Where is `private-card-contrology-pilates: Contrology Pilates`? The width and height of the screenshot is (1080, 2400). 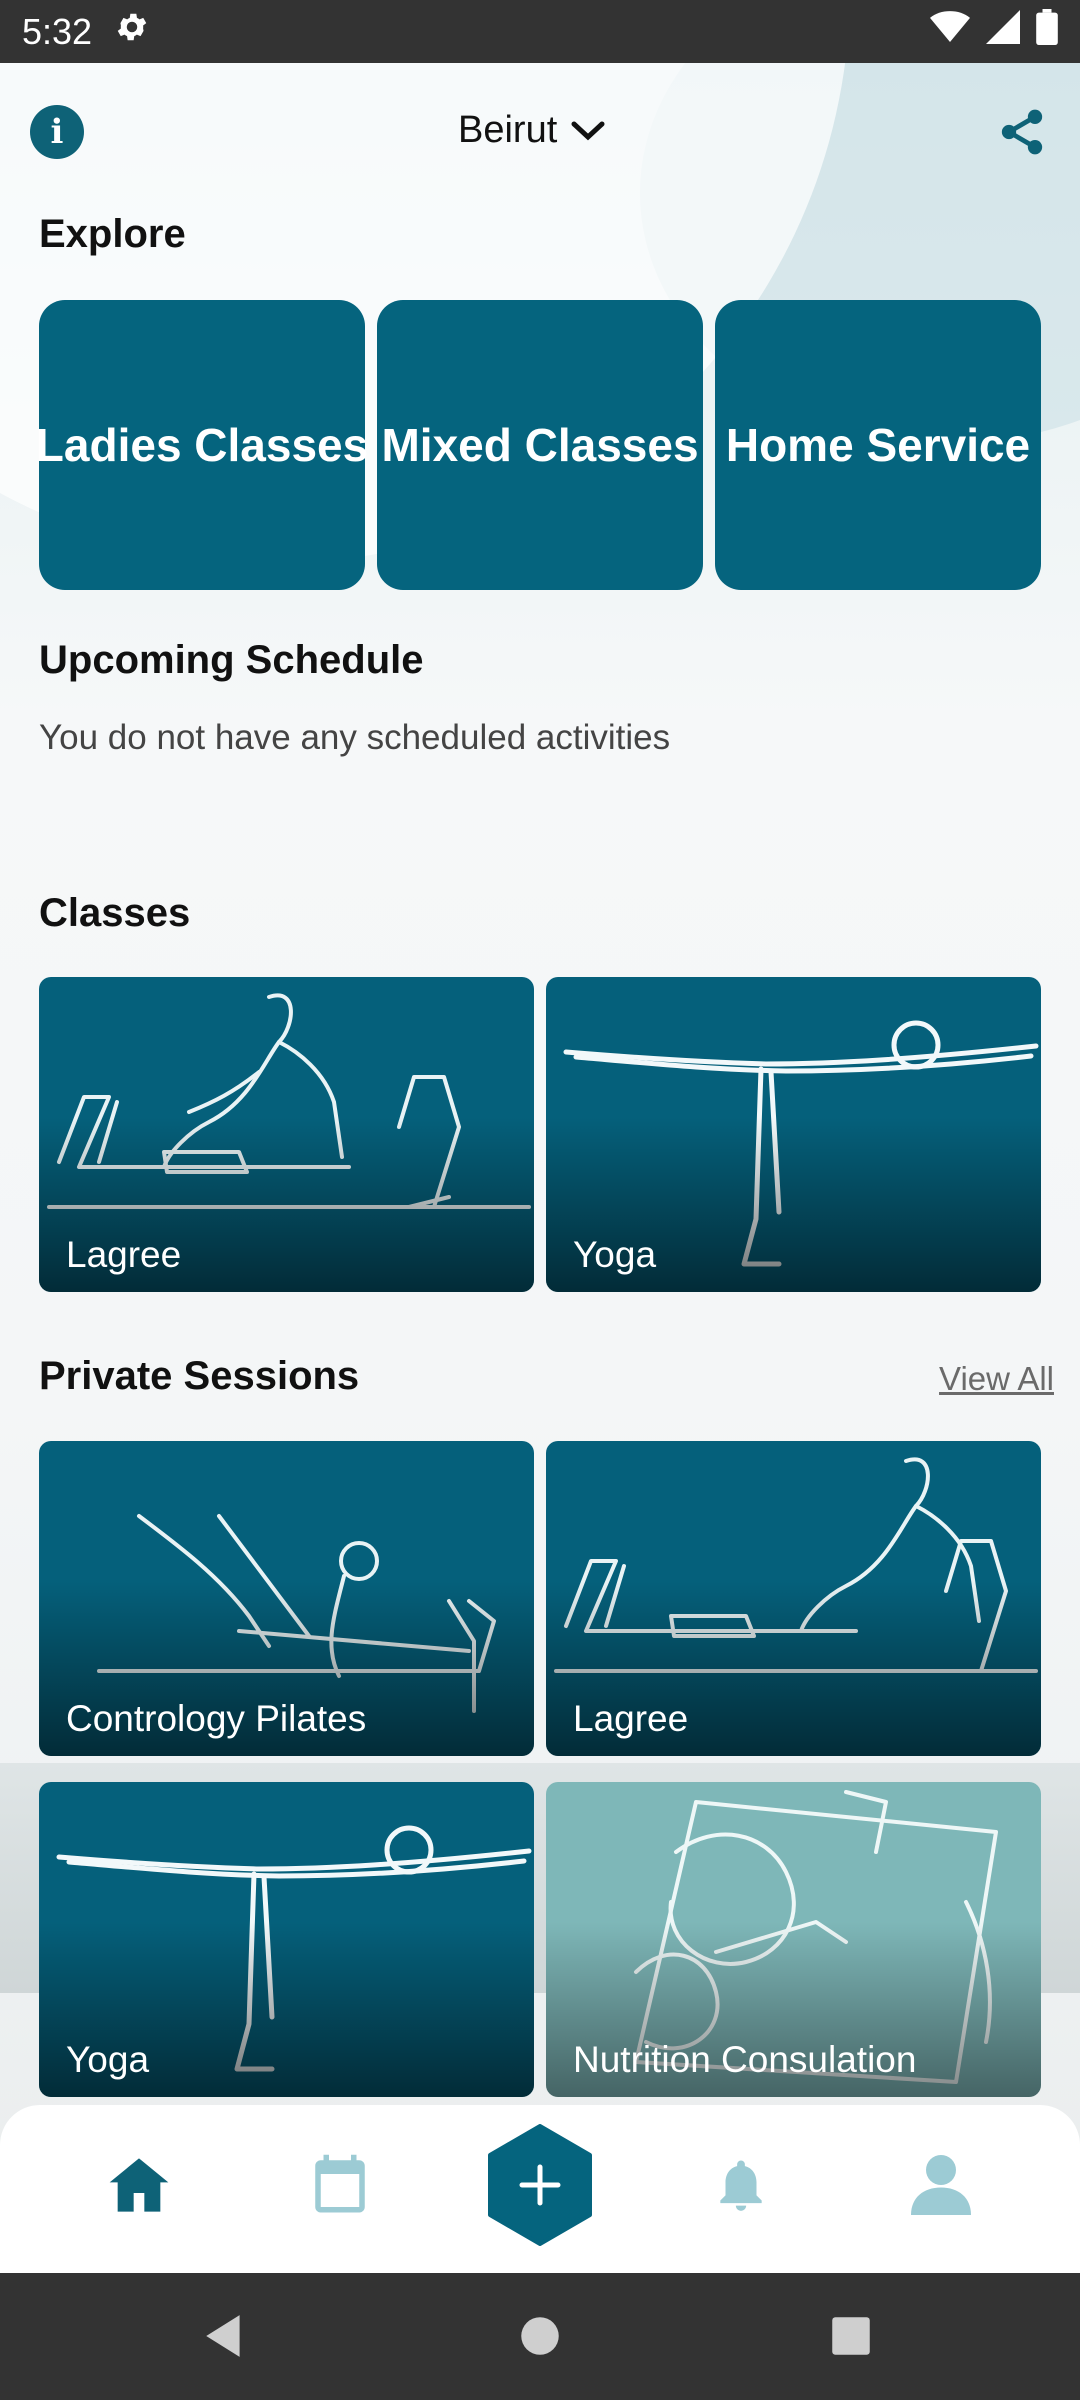
private-card-contrology-pilates: Contrology Pilates is located at coordinates (286, 1598).